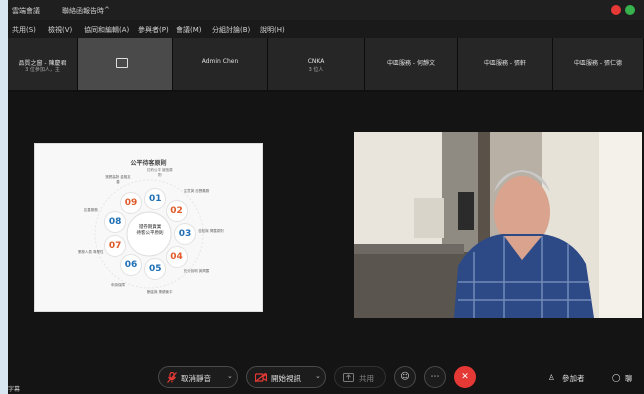 Image resolution: width=644 pixels, height=394 pixels. I want to click on participant-tile: 中區服務 - 何靜文, so click(411, 64).